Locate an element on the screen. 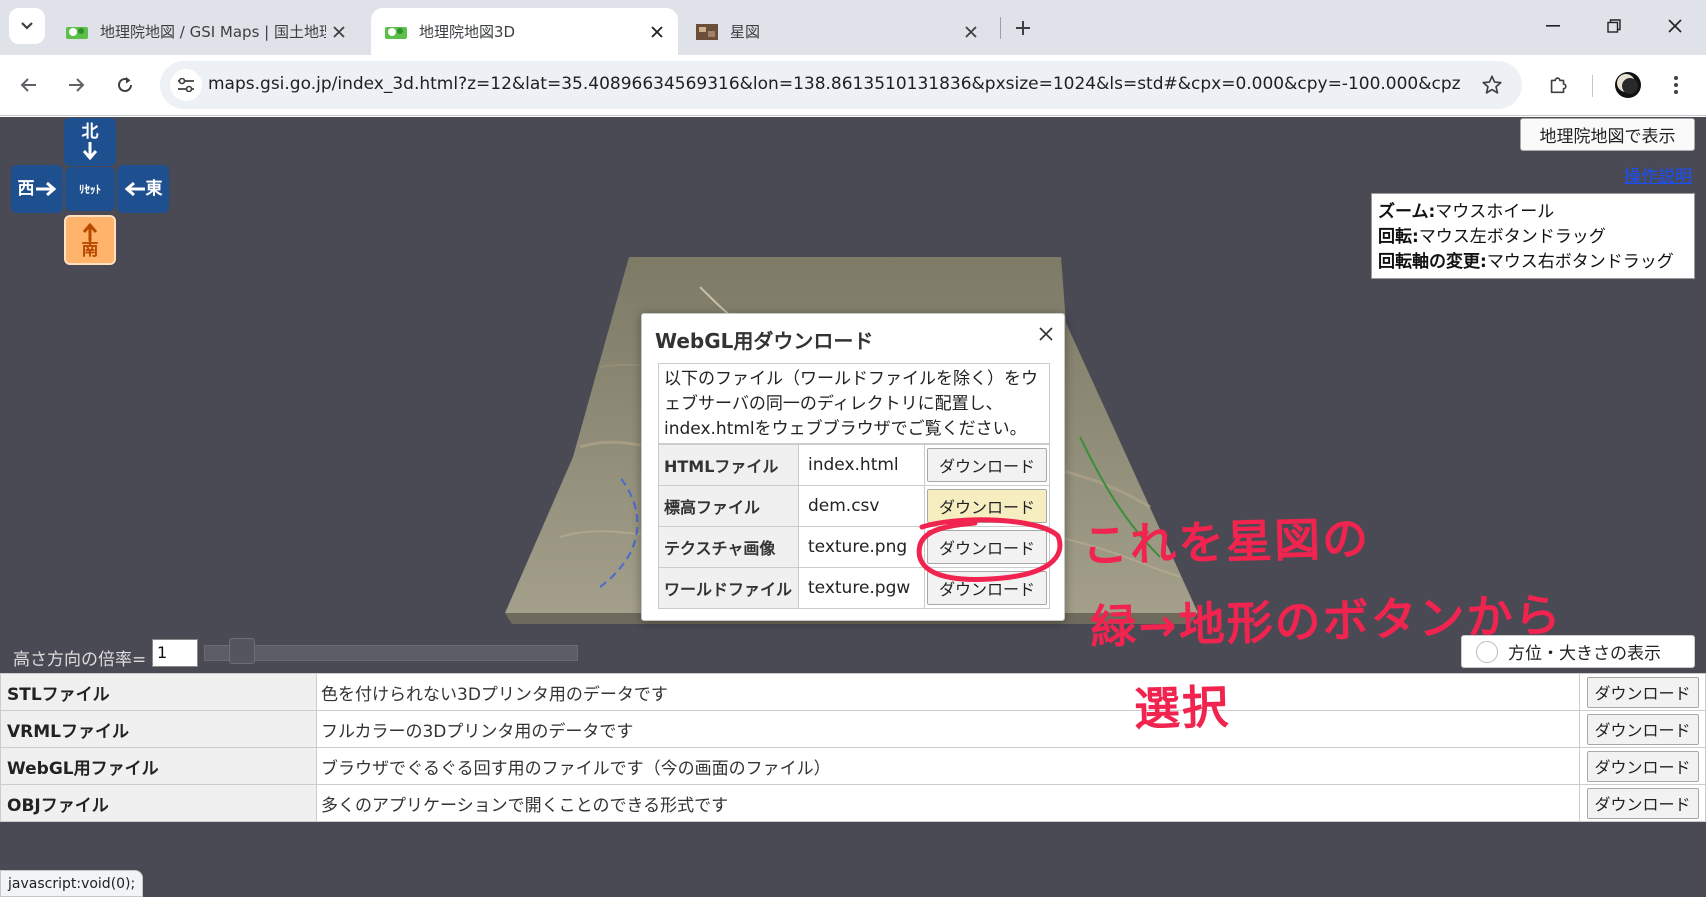 The image size is (1706, 897). restore-button is located at coordinates (1614, 26).